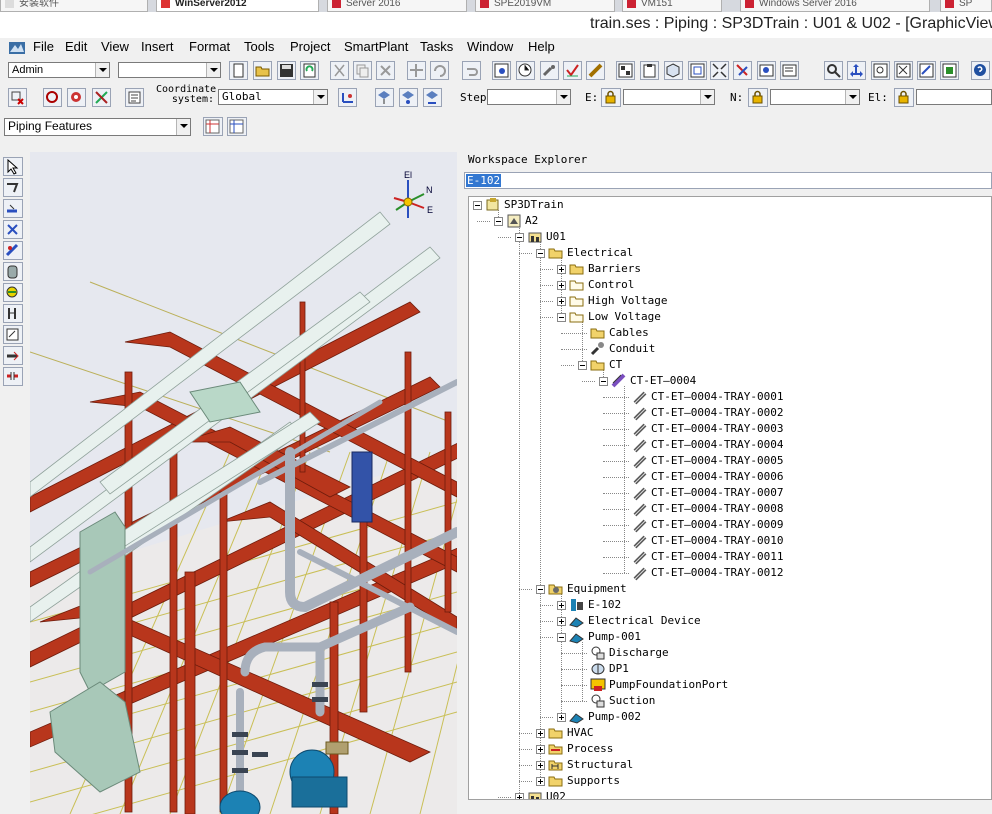 This screenshot has height=814, width=992. What do you see at coordinates (213, 126) in the screenshot?
I see `feature-option-1-button` at bounding box center [213, 126].